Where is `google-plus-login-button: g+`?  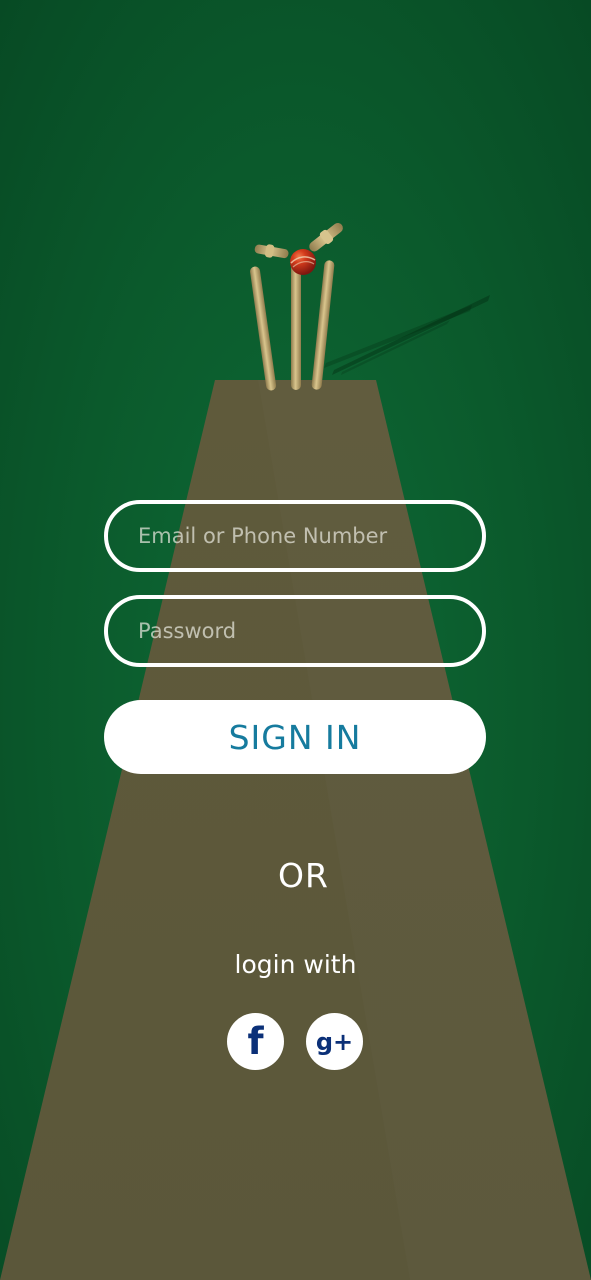
google-plus-login-button: g+ is located at coordinates (334, 1041).